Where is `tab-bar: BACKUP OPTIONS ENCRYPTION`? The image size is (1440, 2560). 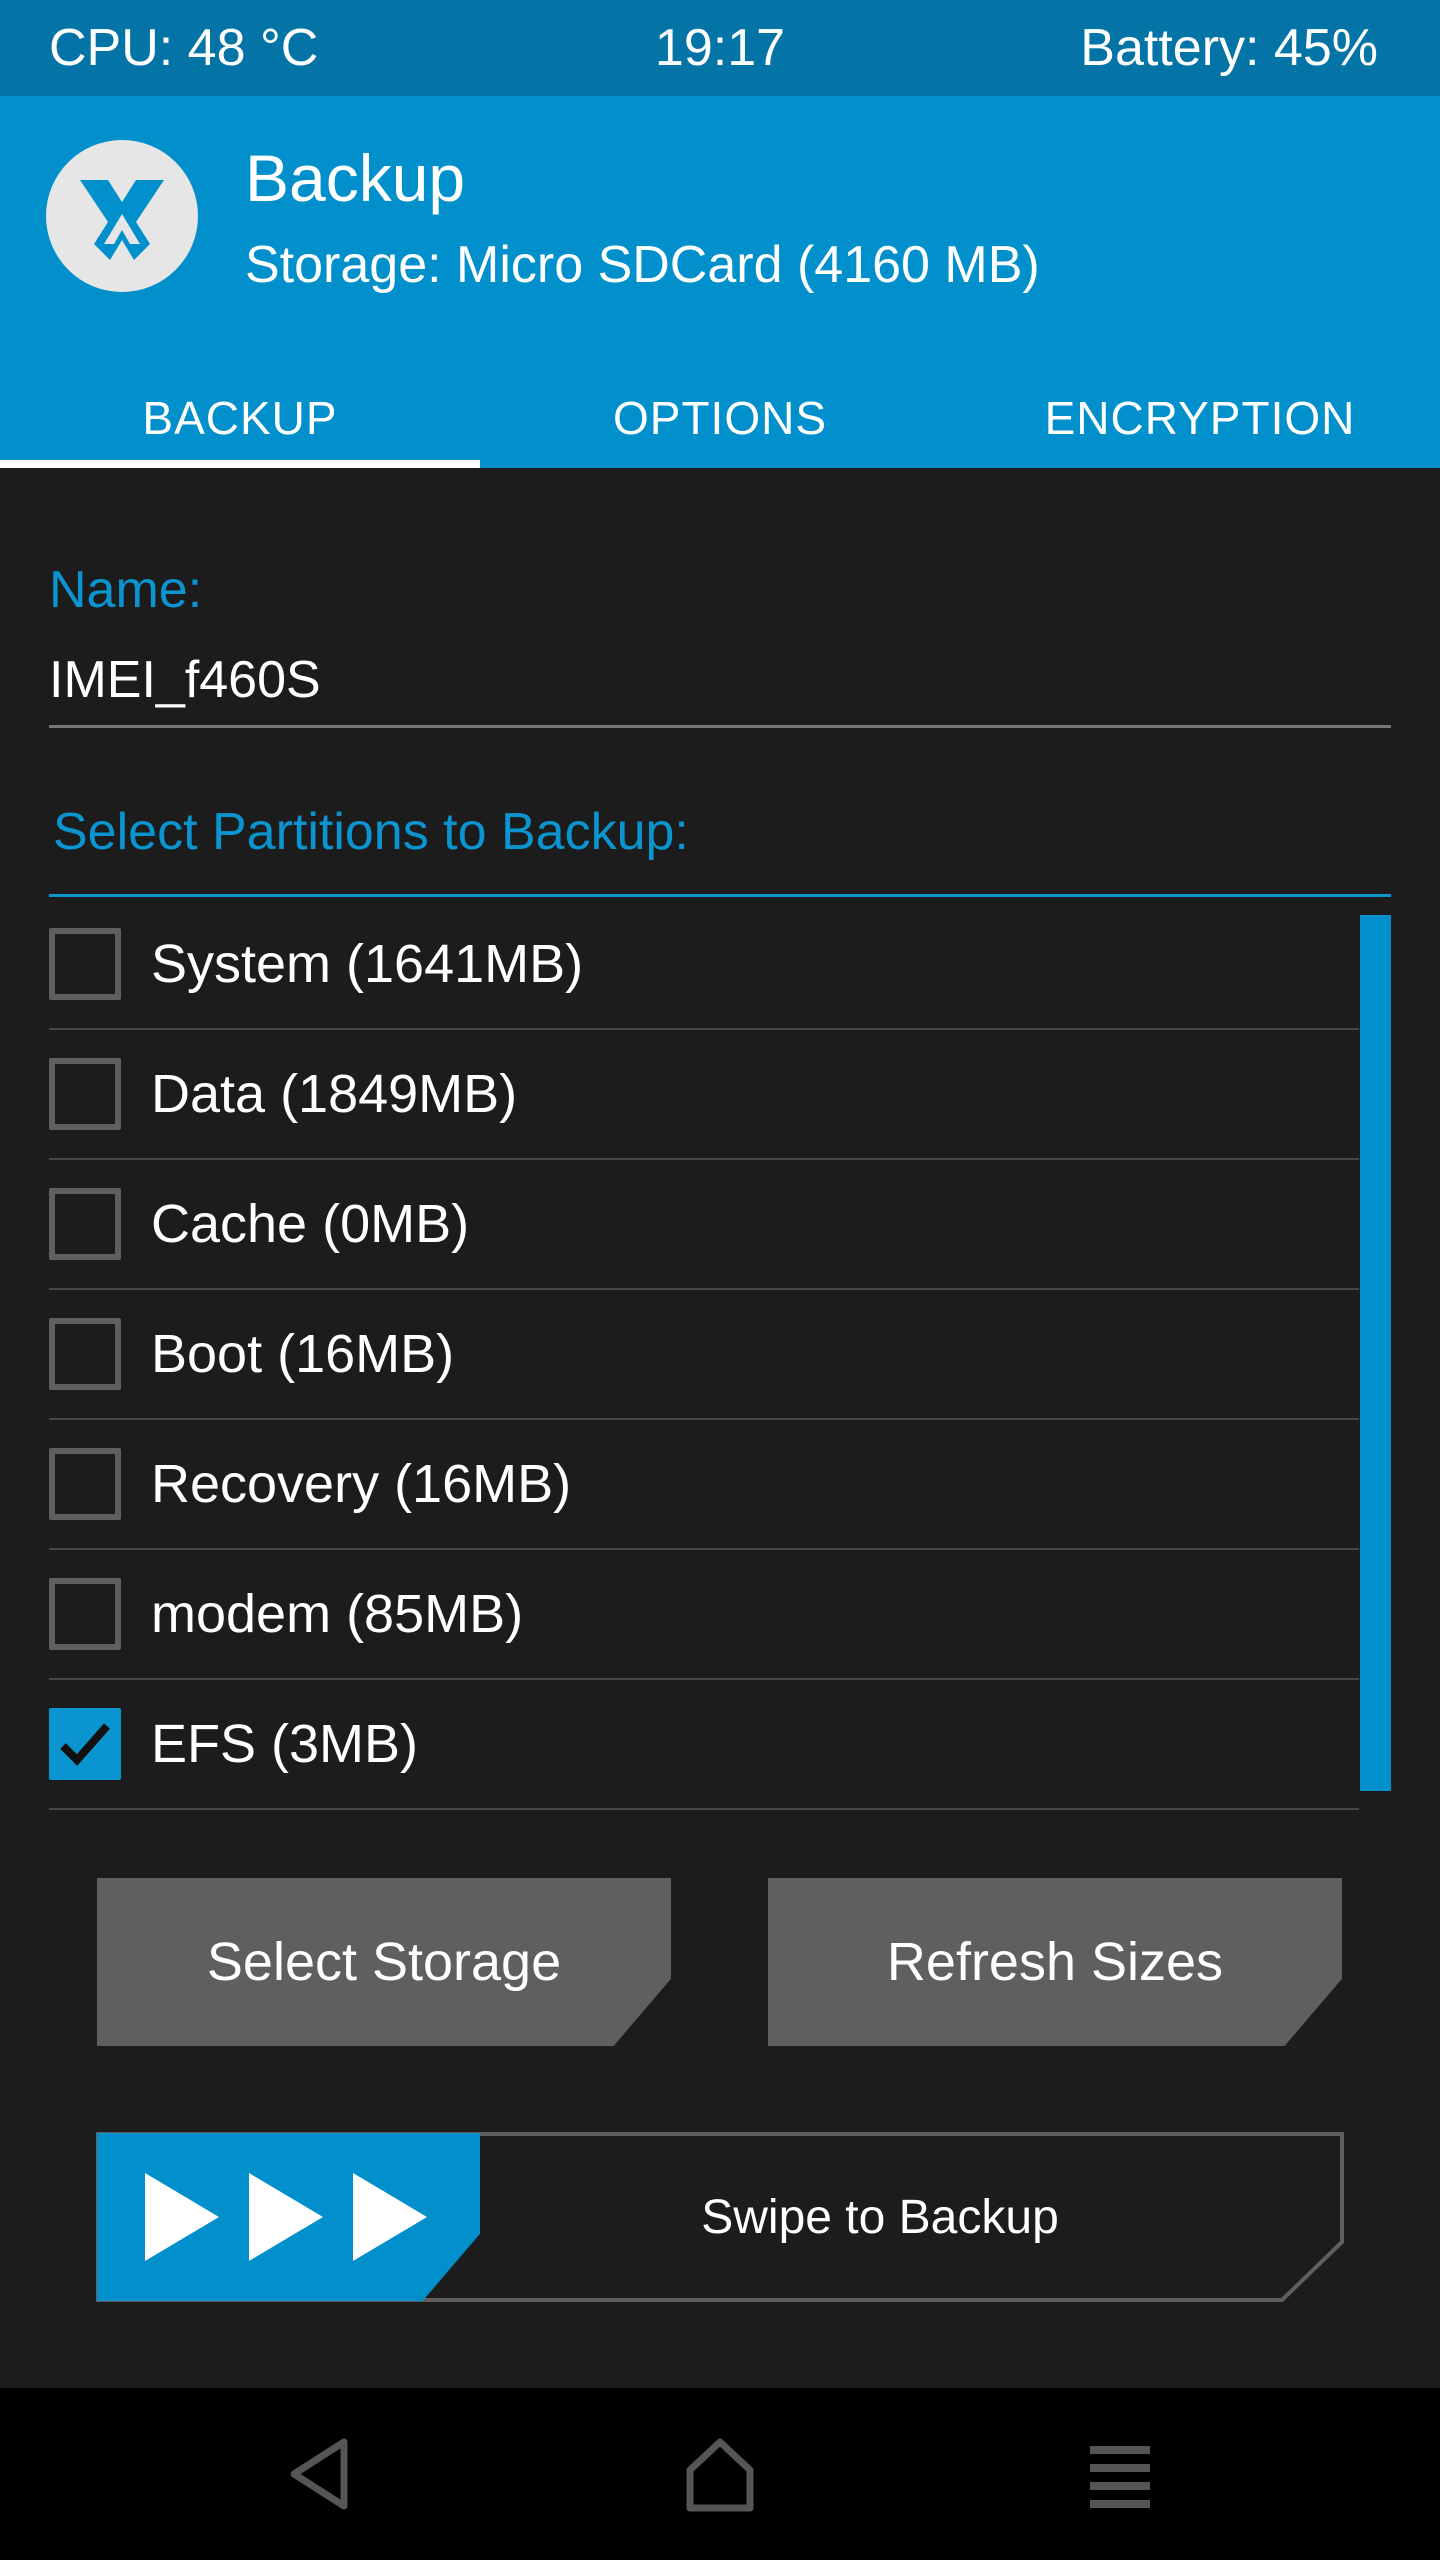
tab-bar: BACKUP OPTIONS ENCRYPTION is located at coordinates (720, 418).